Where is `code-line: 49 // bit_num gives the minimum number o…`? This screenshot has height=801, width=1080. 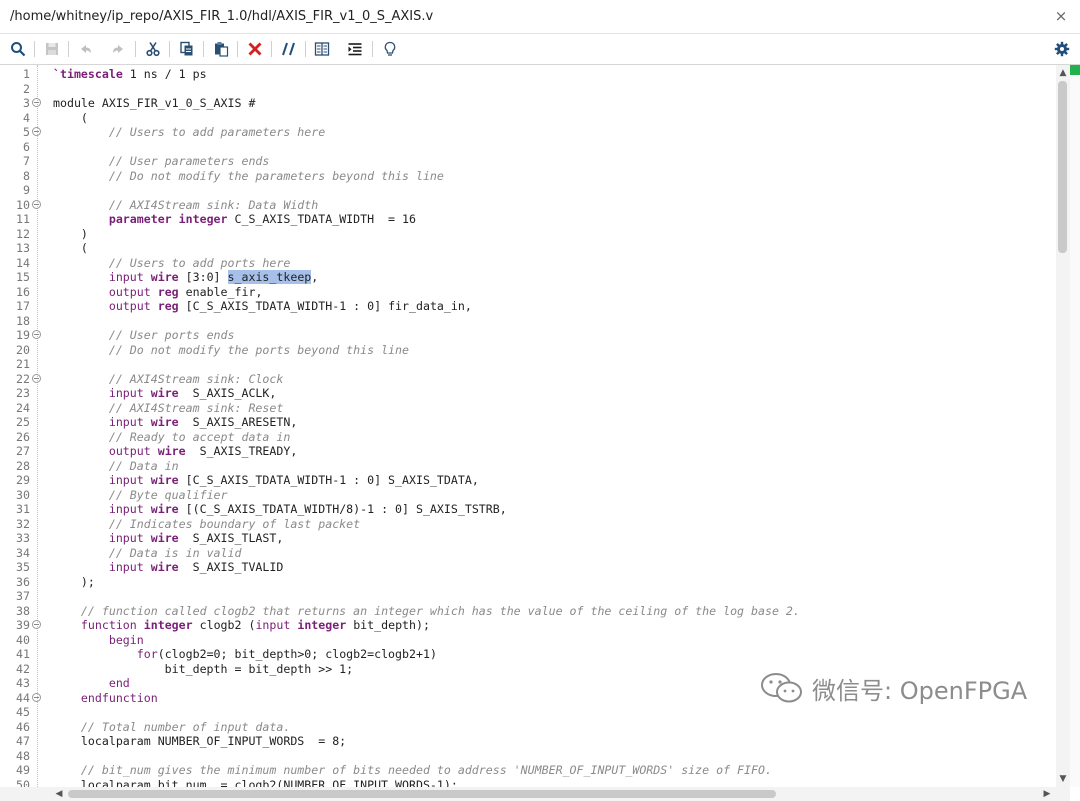
code-line: 49 // bit_num gives the minimum number o… is located at coordinates (528, 770).